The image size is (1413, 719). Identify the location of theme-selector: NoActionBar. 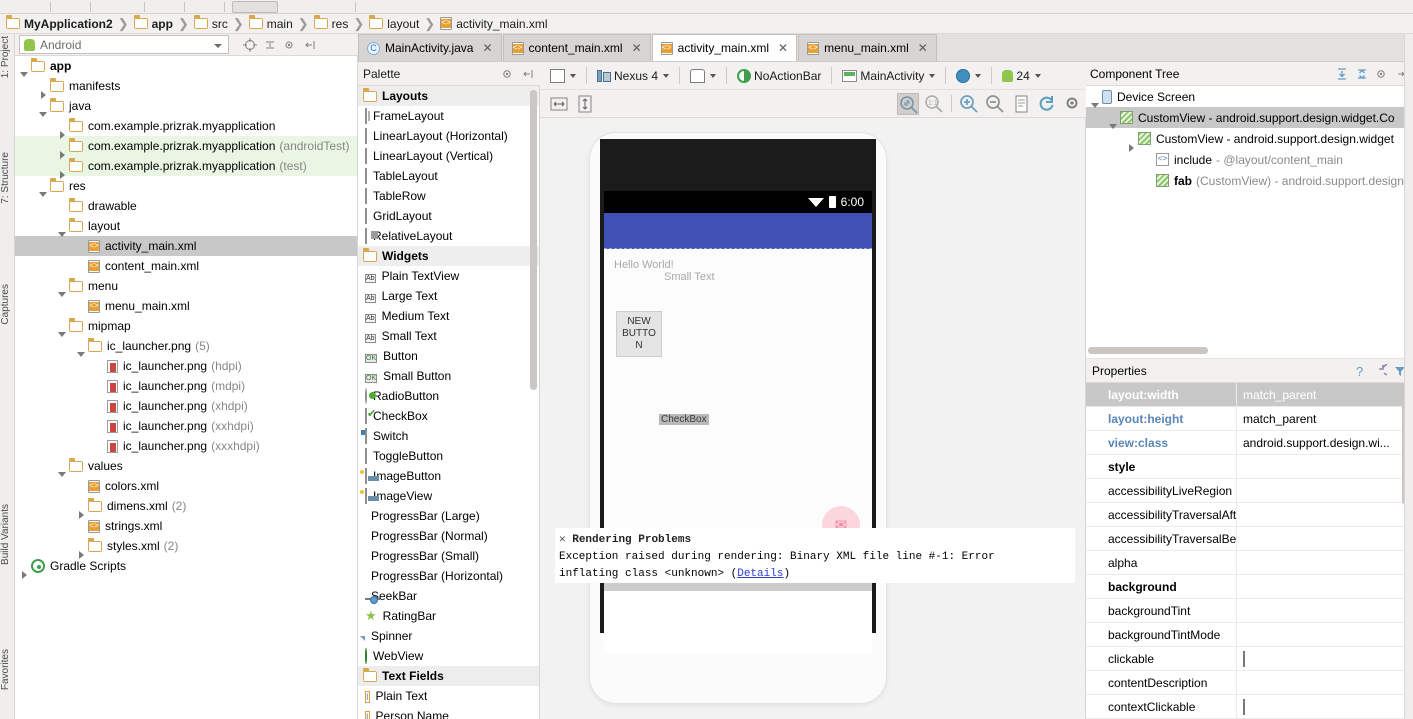
(779, 76).